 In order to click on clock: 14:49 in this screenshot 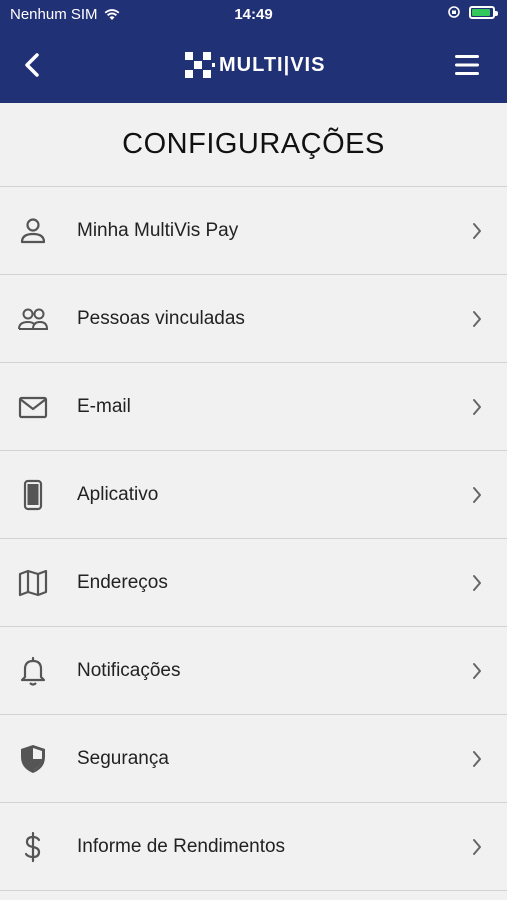, I will do `click(253, 14)`.